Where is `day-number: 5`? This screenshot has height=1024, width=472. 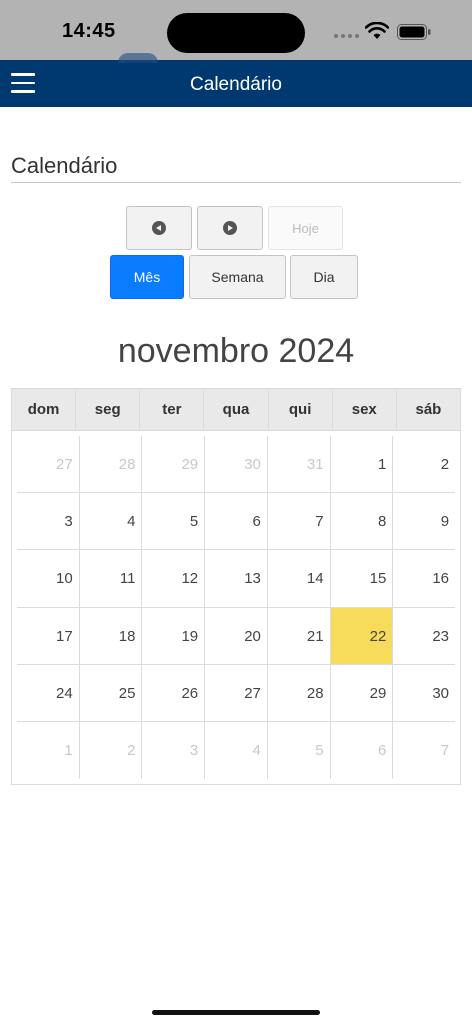 day-number: 5 is located at coordinates (319, 750).